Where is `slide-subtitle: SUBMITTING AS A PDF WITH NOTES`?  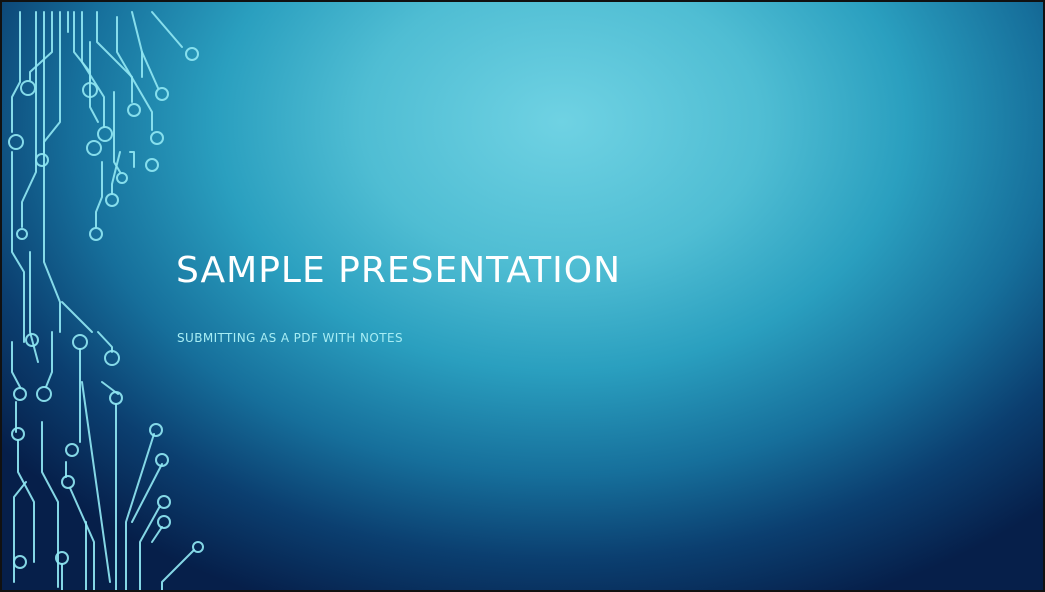
slide-subtitle: SUBMITTING AS A PDF WITH NOTES is located at coordinates (290, 338).